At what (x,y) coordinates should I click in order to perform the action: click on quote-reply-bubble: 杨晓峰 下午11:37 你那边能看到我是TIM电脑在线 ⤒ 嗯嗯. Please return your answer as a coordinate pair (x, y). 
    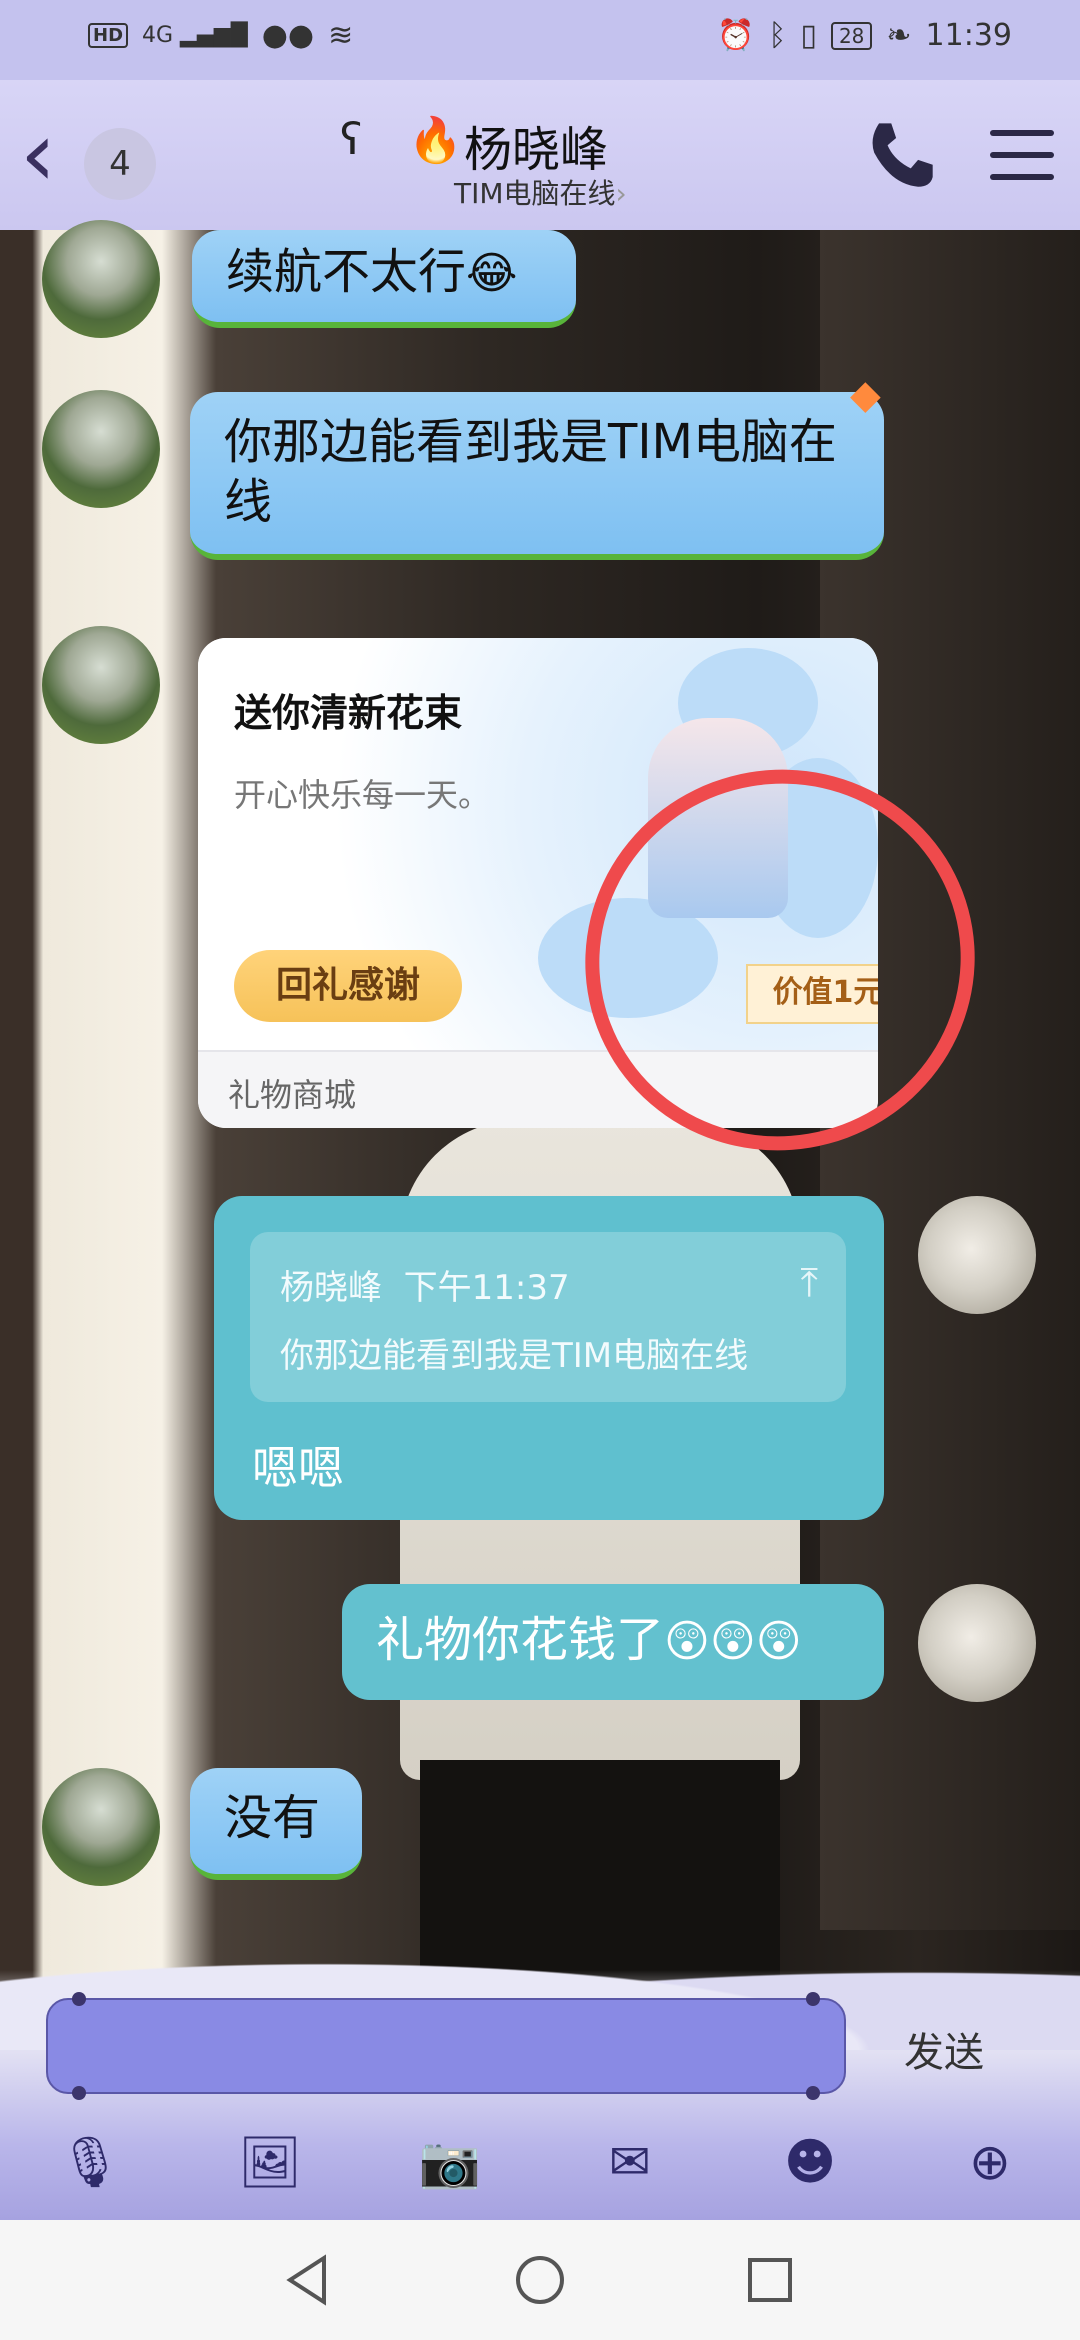
    Looking at the image, I should click on (549, 1358).